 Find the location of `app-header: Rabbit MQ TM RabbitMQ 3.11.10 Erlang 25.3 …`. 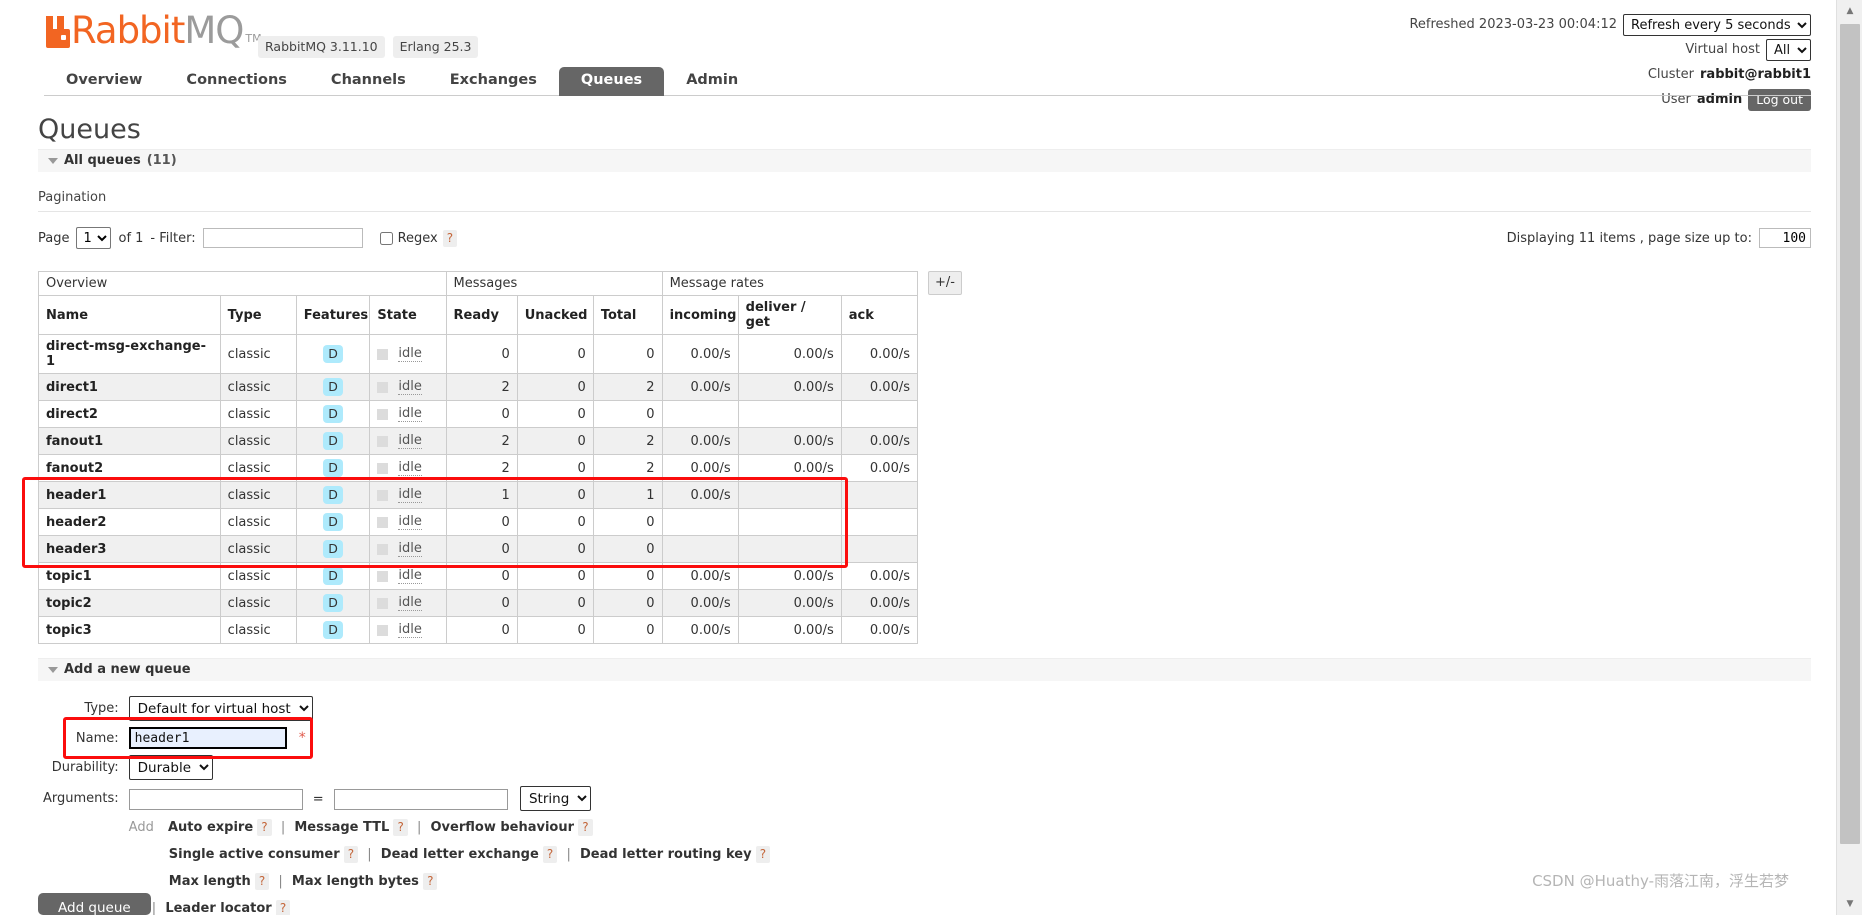

app-header: Rabbit MQ TM RabbitMQ 3.11.10 Erlang 25.3 … is located at coordinates (917, 55).